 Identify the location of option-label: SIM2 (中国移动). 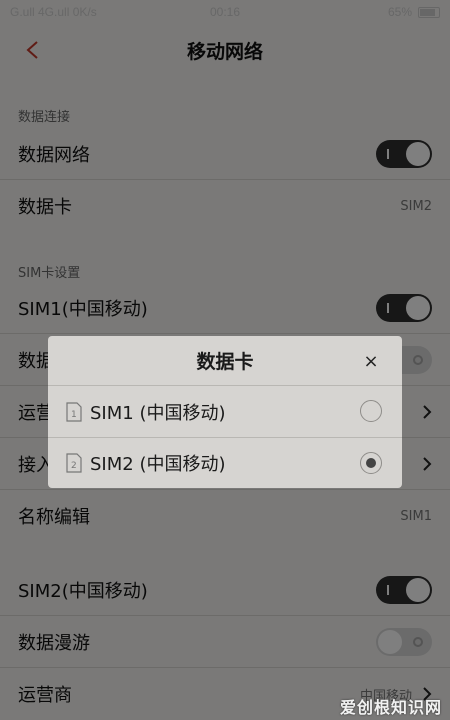
(158, 464).